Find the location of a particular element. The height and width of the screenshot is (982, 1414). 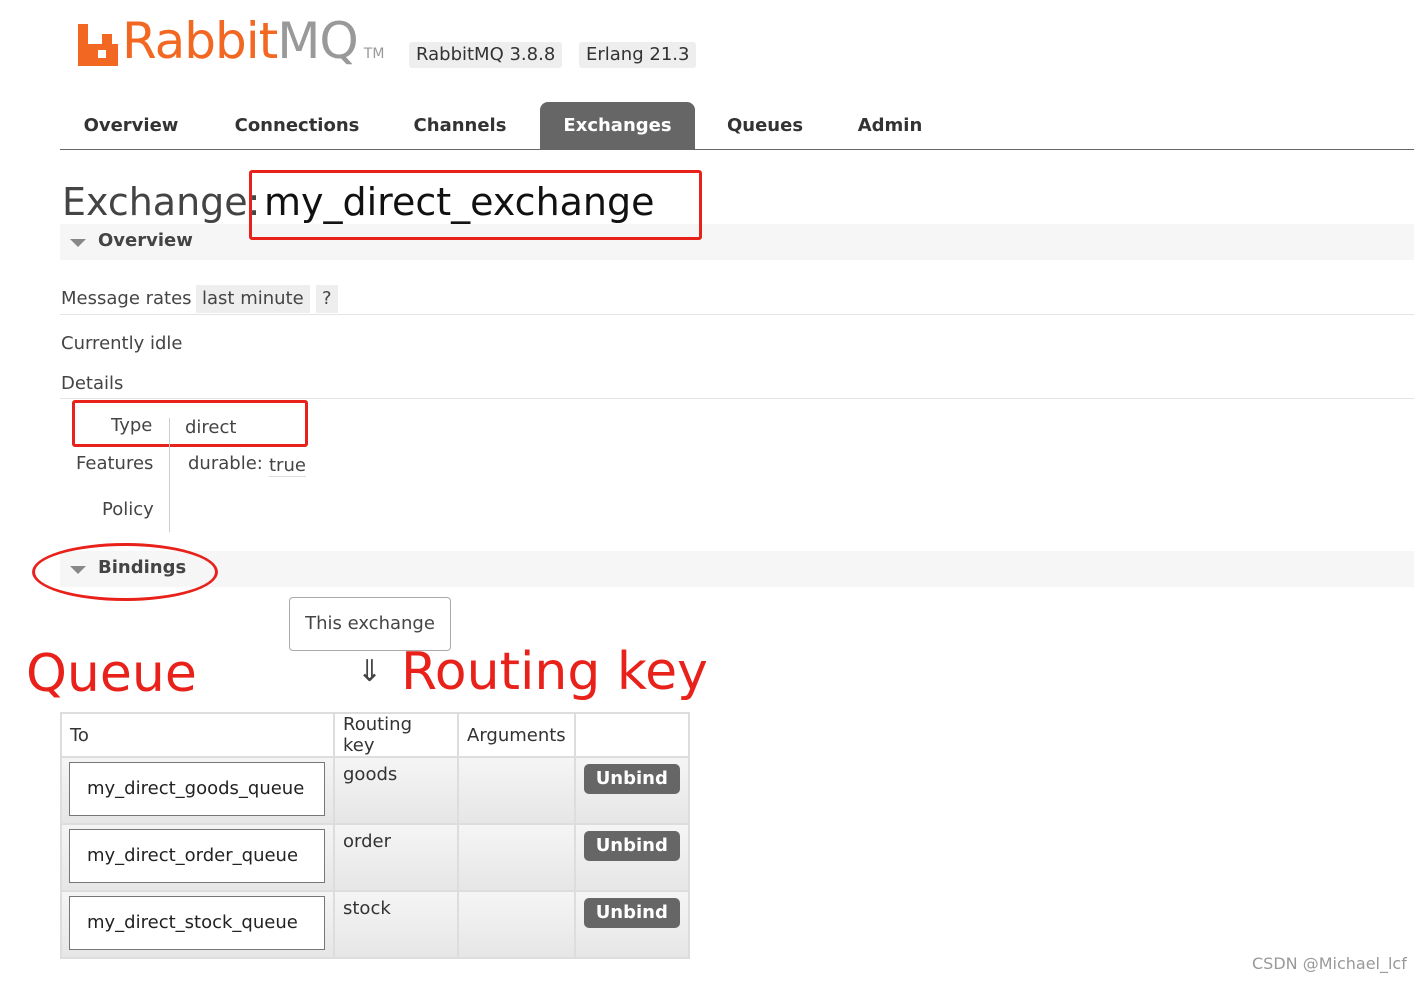

rabbitmq-logo: RabbitMQ TM is located at coordinates (231, 41).